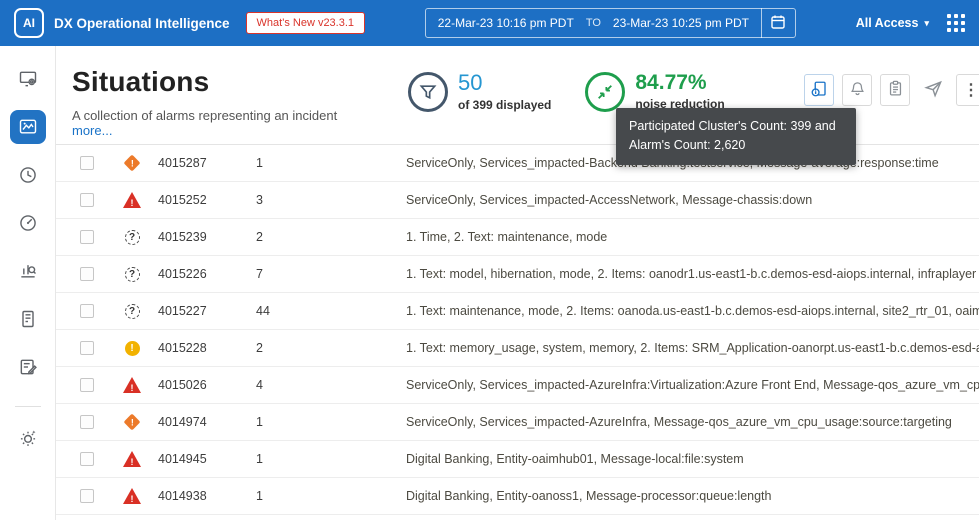 The width and height of the screenshot is (979, 520). Describe the element at coordinates (28, 319) in the screenshot. I see `sidebar-item-inventory` at that location.